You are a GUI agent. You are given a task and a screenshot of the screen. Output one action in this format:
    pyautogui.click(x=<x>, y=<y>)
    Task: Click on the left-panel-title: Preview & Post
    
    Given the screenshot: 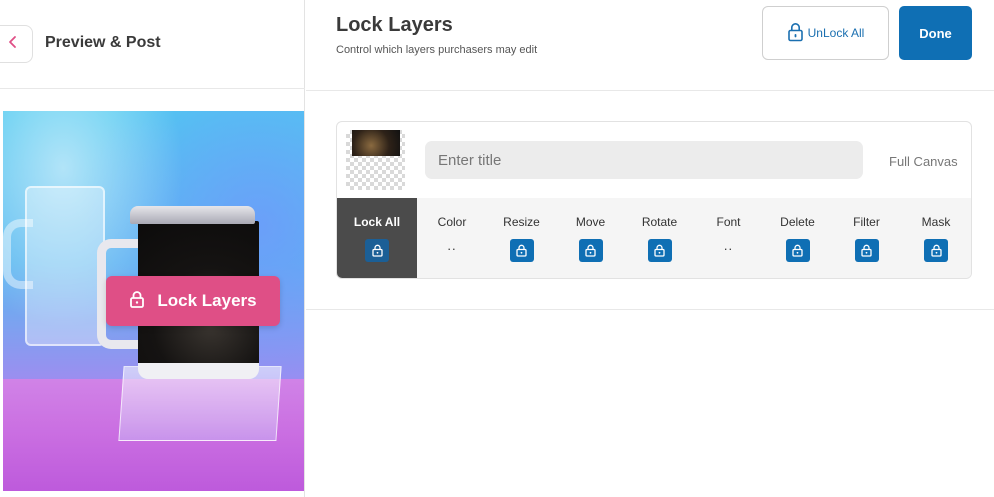 What is the action you would take?
    pyautogui.click(x=103, y=42)
    